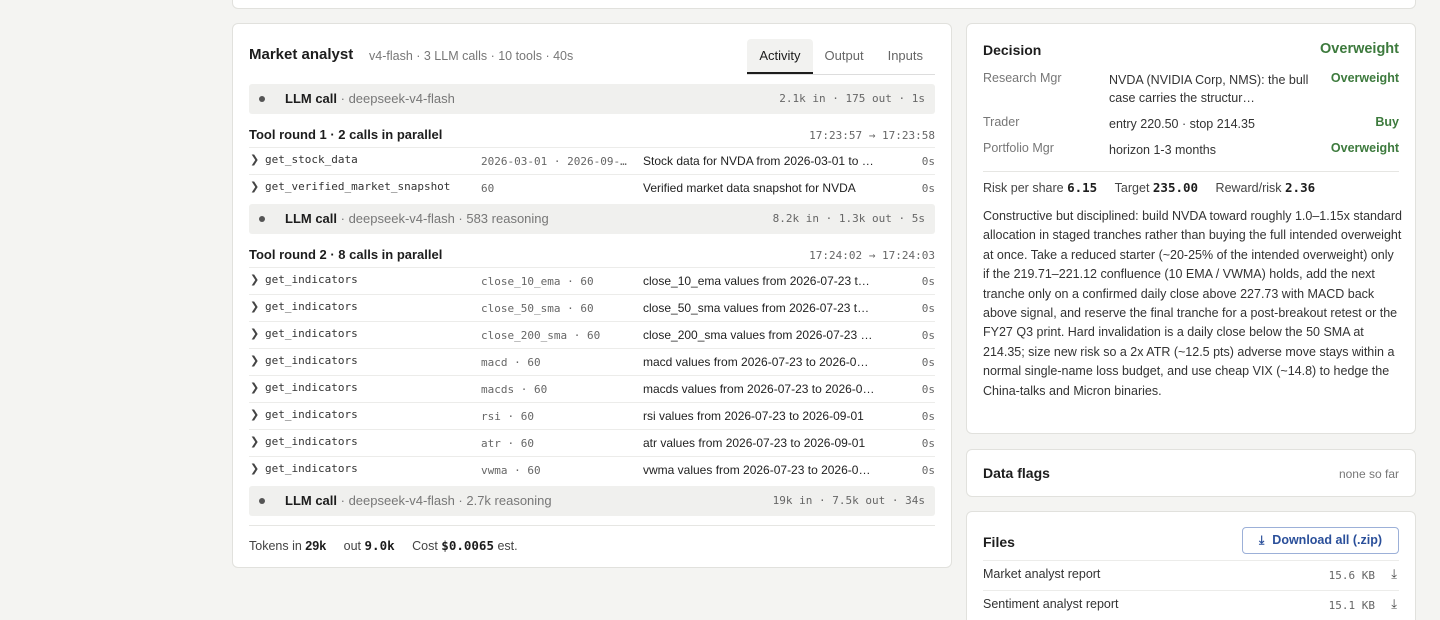 This screenshot has height=620, width=1440. Describe the element at coordinates (905, 56) in the screenshot. I see `tab-inputs: Inputs` at that location.